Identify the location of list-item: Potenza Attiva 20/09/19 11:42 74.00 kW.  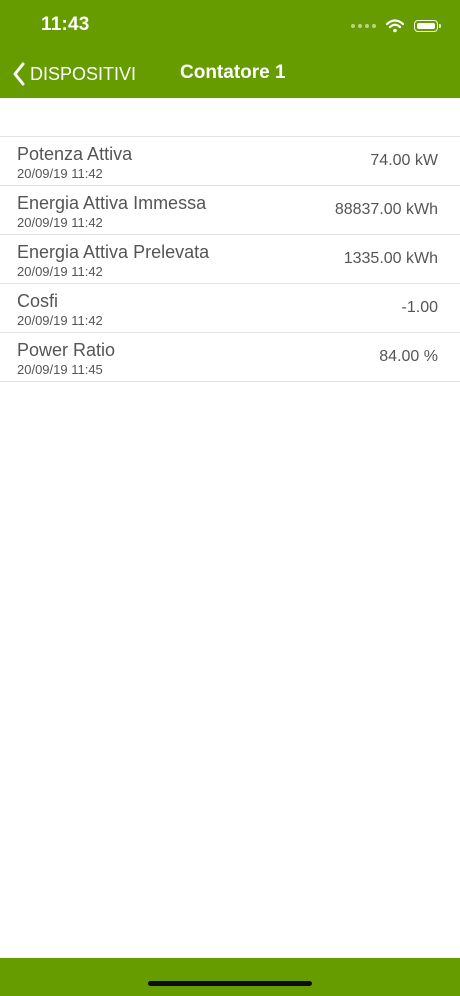
(230, 161).